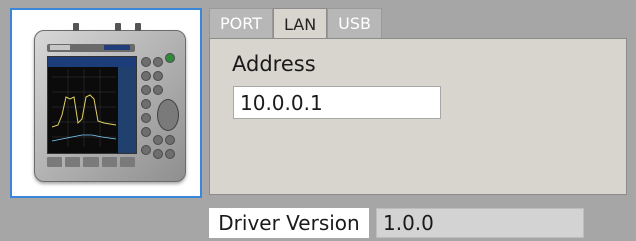 The image size is (636, 241). What do you see at coordinates (91, 162) in the screenshot?
I see `device-soft-keys` at bounding box center [91, 162].